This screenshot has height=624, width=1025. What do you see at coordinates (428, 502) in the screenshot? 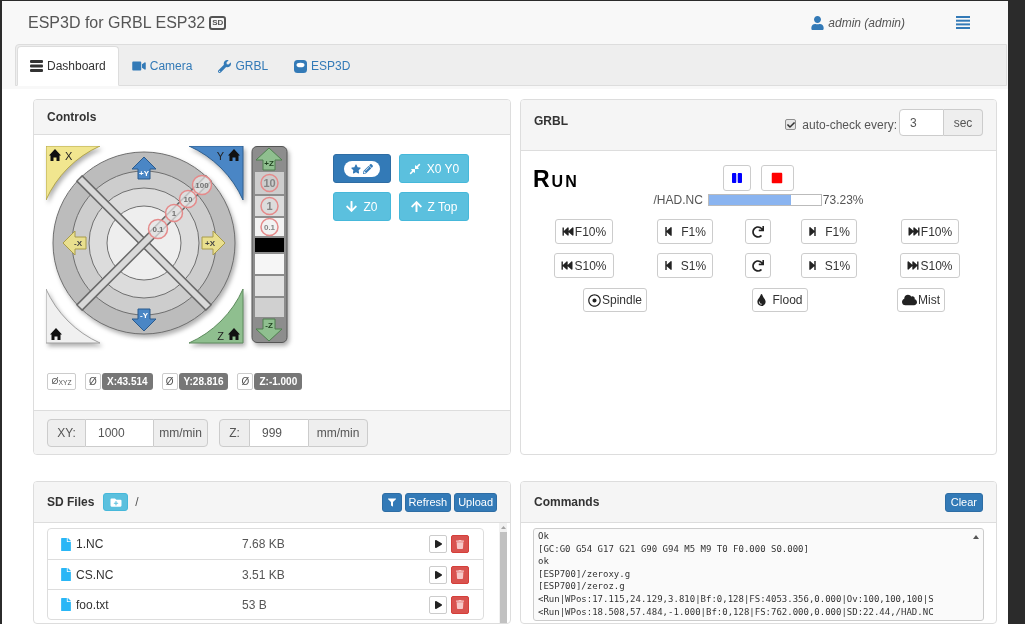
I see `refresh-button: Refresh` at bounding box center [428, 502].